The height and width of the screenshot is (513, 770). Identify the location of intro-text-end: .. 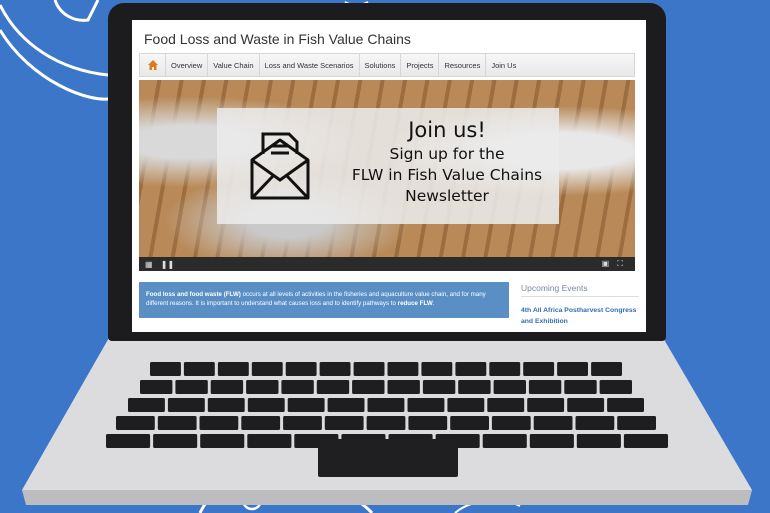
(433, 303).